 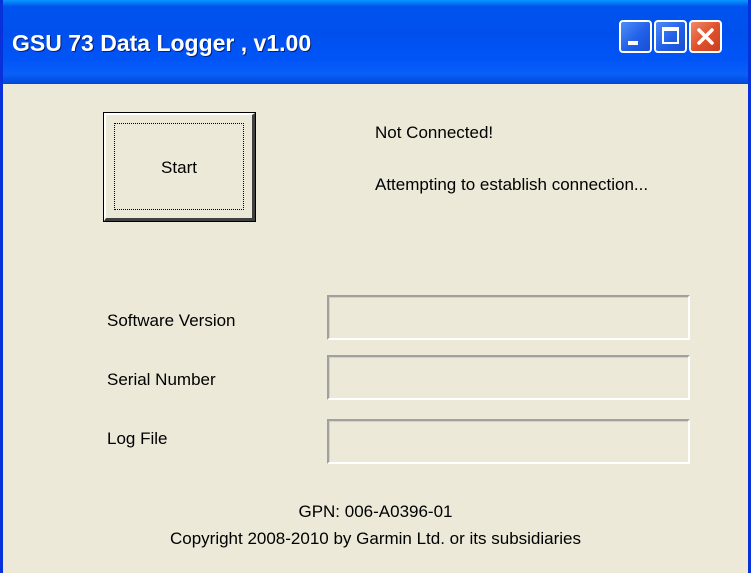 I want to click on close-icon, so click(x=705, y=36).